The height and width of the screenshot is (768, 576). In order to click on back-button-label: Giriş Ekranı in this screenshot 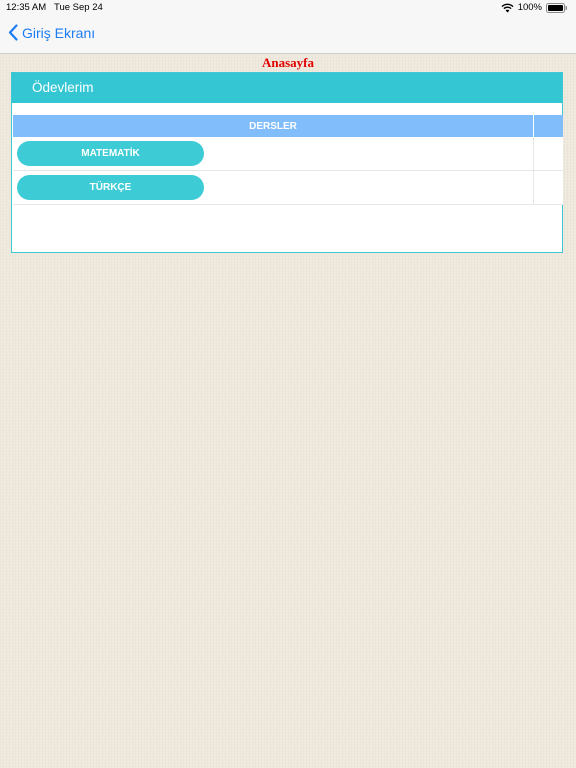, I will do `click(59, 32)`.